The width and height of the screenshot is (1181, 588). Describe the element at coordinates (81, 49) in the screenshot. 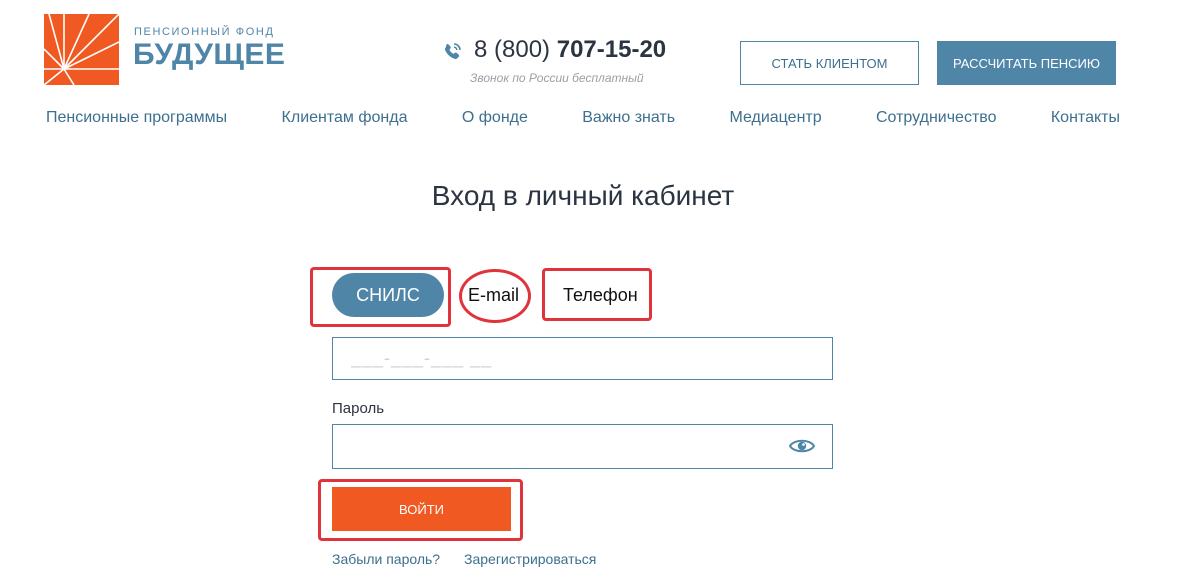

I see `logo` at that location.